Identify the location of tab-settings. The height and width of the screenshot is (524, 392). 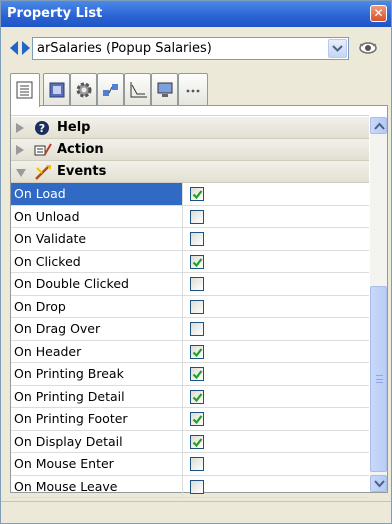
(83, 89).